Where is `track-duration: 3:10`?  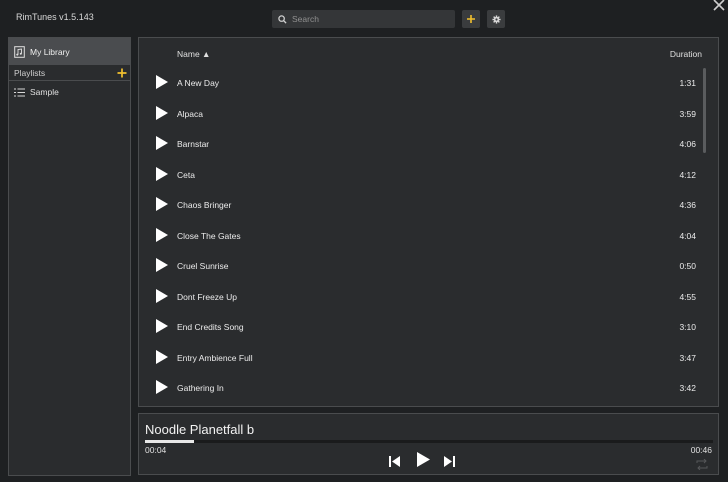 track-duration: 3:10 is located at coordinates (687, 327).